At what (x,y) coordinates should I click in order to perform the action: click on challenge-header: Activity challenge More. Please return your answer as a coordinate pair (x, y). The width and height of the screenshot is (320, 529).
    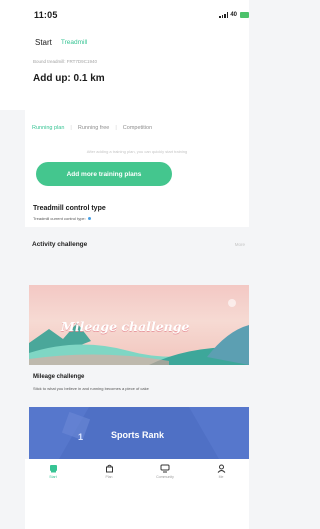
    Looking at the image, I should click on (137, 244).